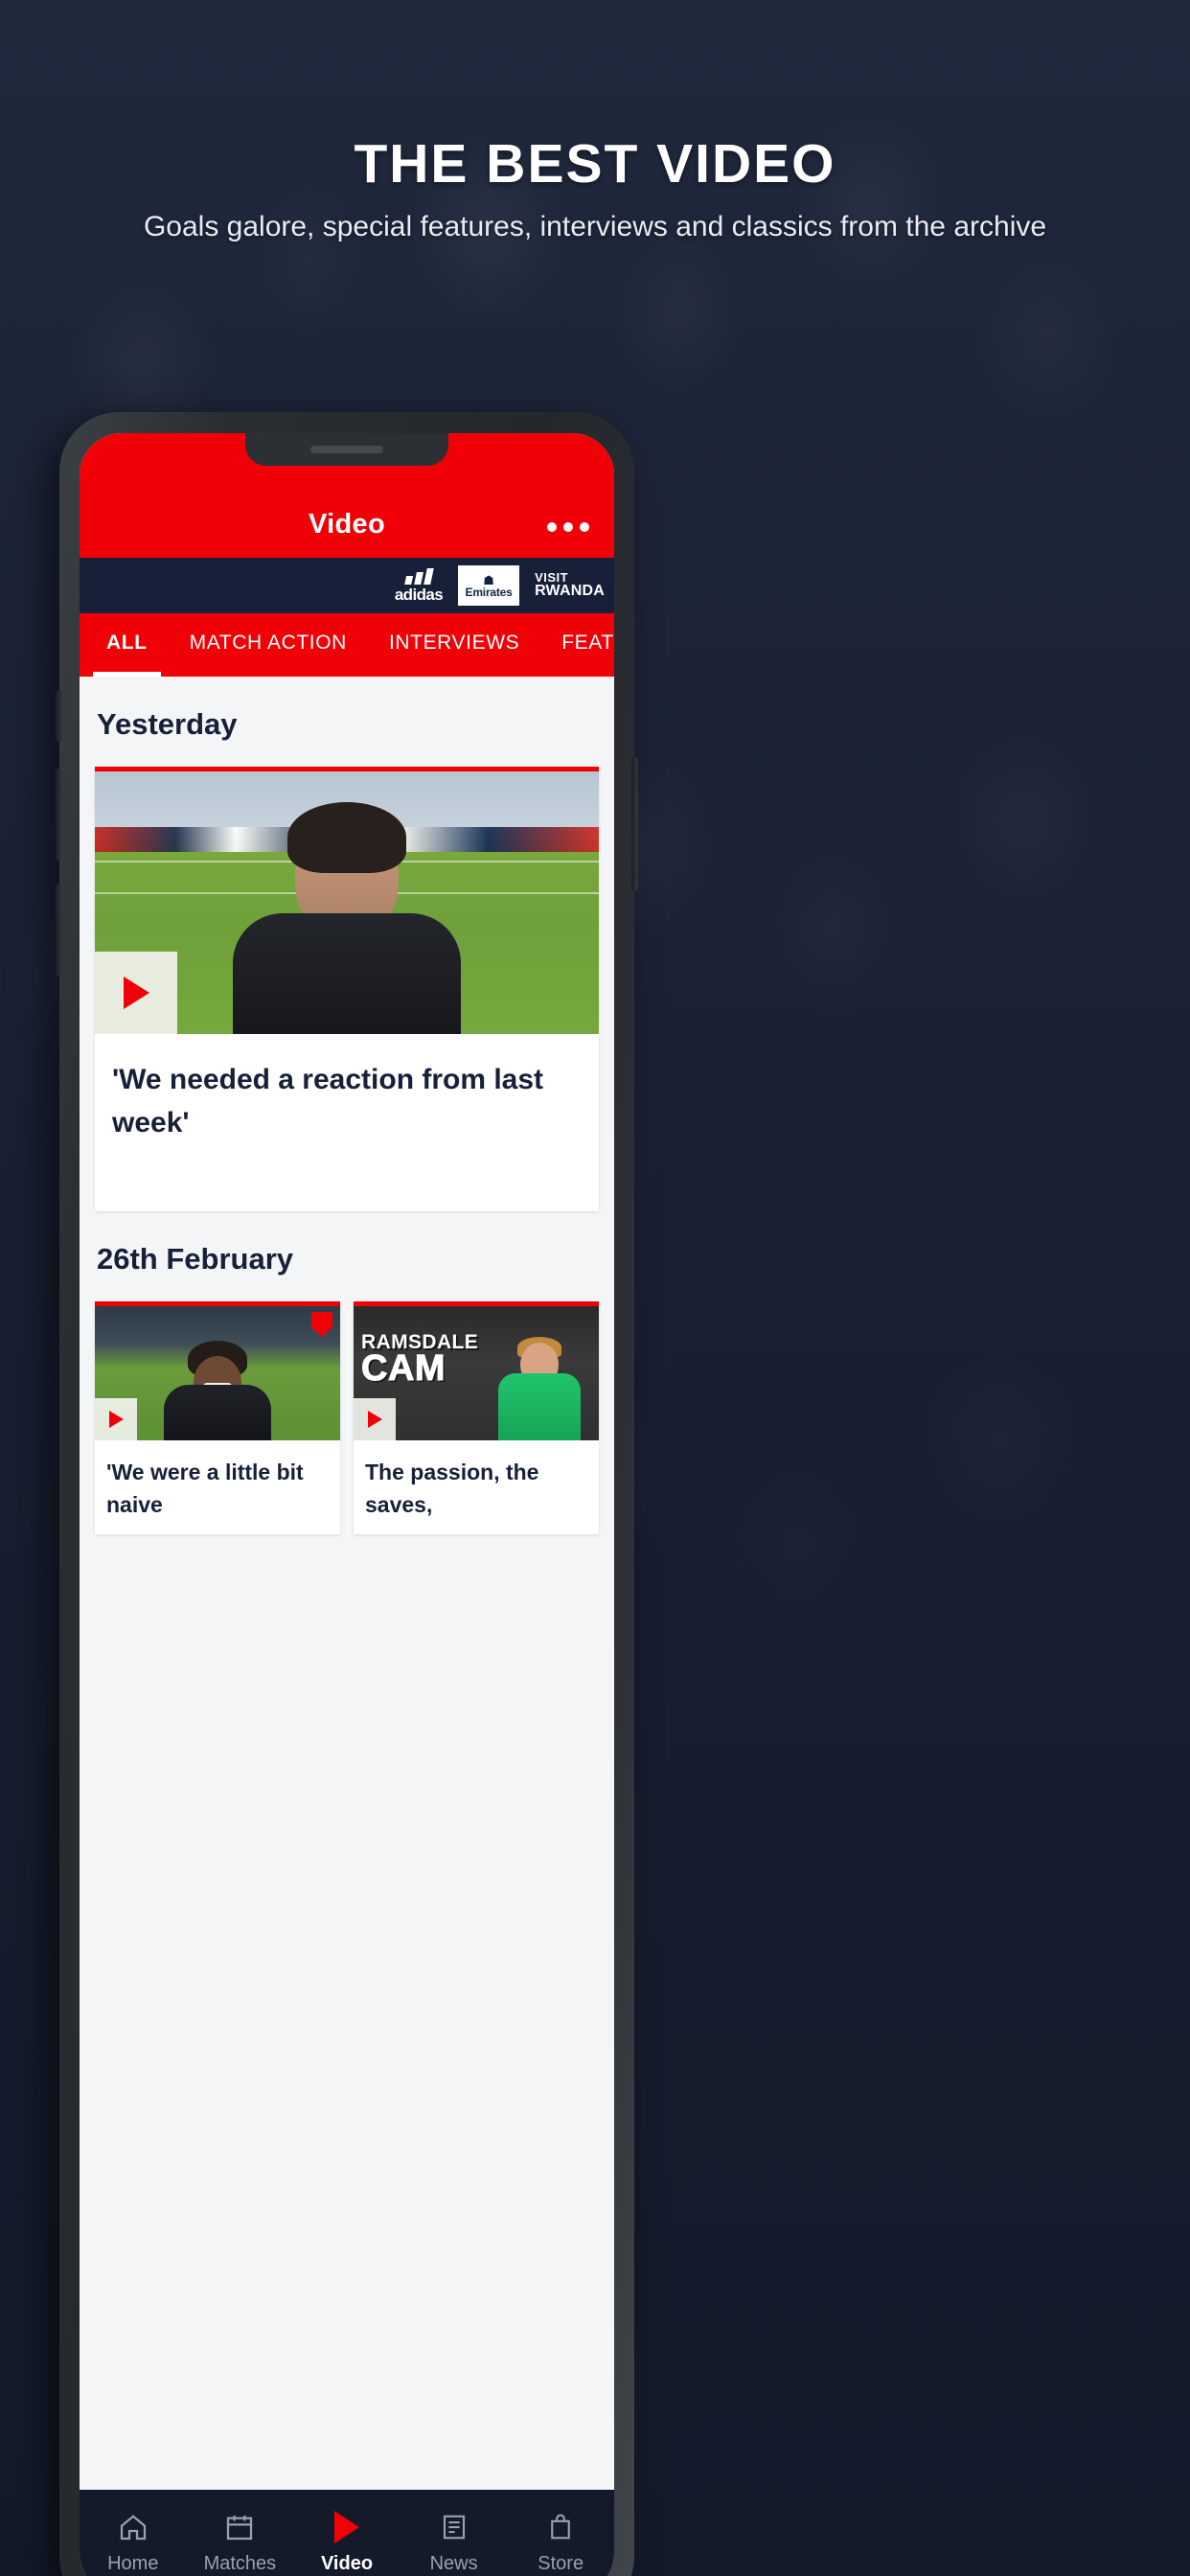 The width and height of the screenshot is (1190, 2576). What do you see at coordinates (347, 1417) in the screenshot?
I see `video-card-row: 'We were a little bit naive RAMSDALE CAM` at bounding box center [347, 1417].